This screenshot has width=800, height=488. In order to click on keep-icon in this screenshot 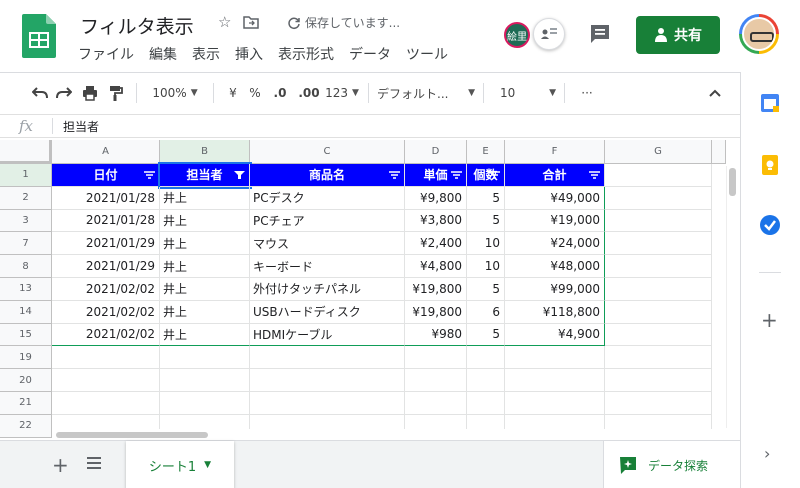, I will do `click(770, 165)`.